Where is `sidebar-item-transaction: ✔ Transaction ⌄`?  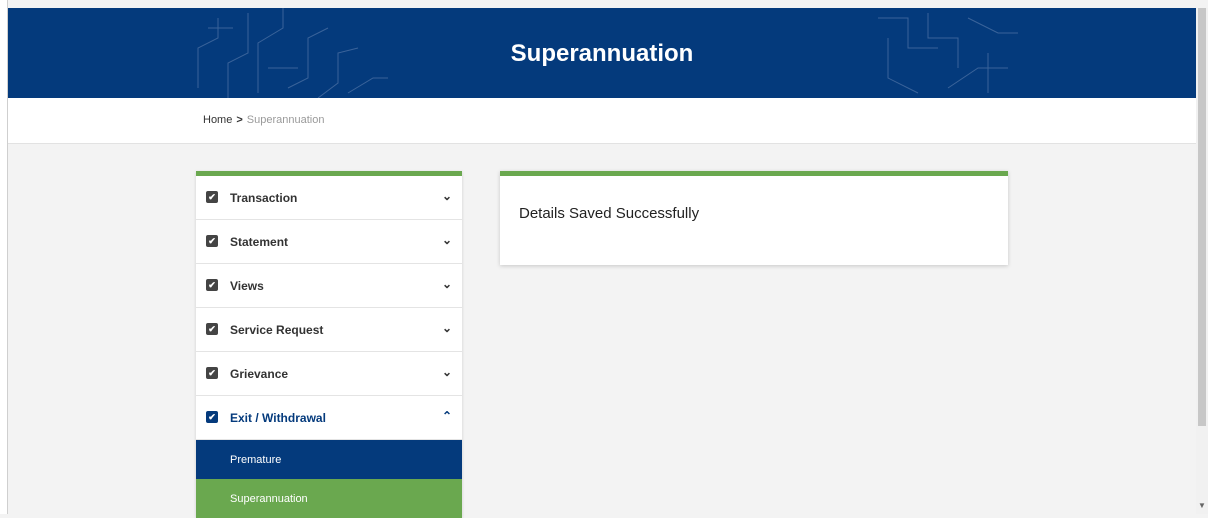
sidebar-item-transaction: ✔ Transaction ⌄ is located at coordinates (329, 198).